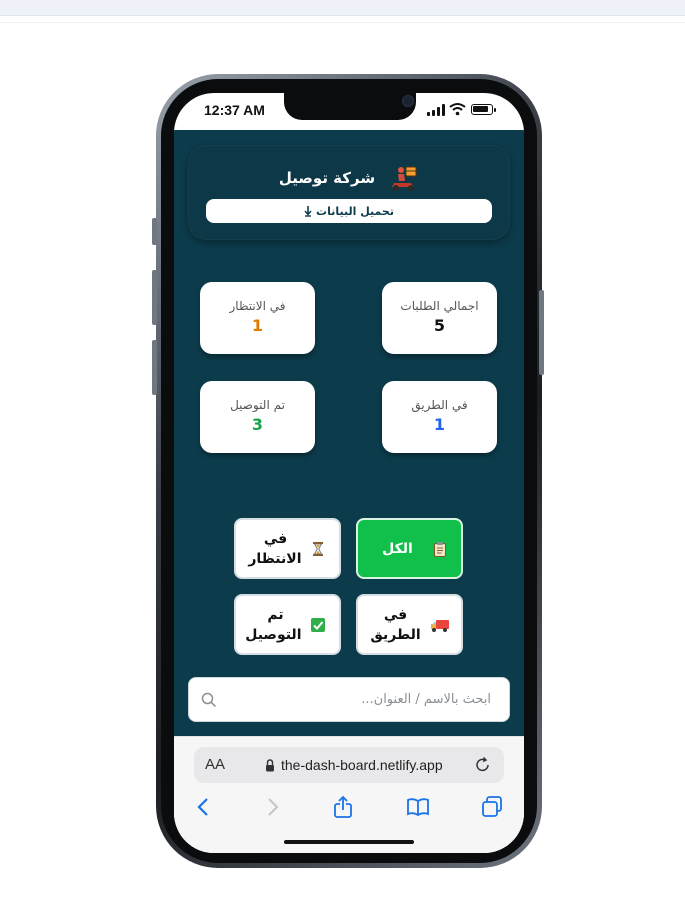  Describe the element at coordinates (154, 231) in the screenshot. I see `mute-switch` at that location.